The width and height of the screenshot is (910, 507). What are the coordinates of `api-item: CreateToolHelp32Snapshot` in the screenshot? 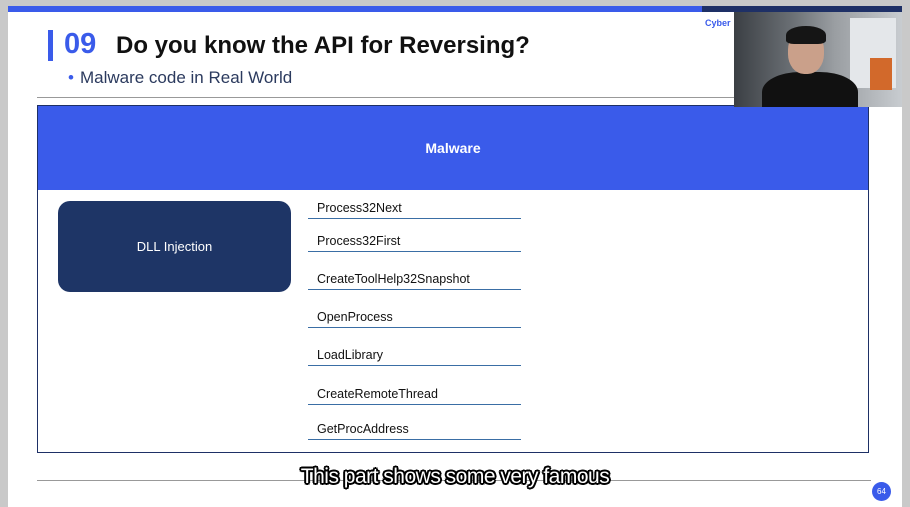 It's located at (414, 281).